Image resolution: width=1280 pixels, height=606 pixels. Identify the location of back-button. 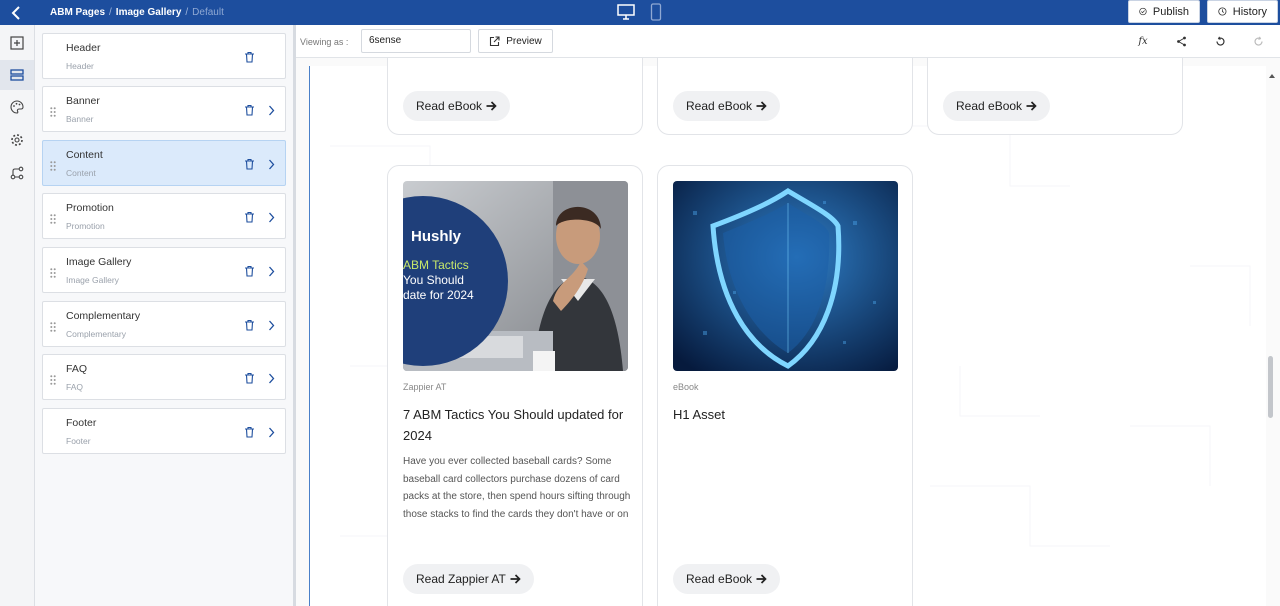
(17, 12).